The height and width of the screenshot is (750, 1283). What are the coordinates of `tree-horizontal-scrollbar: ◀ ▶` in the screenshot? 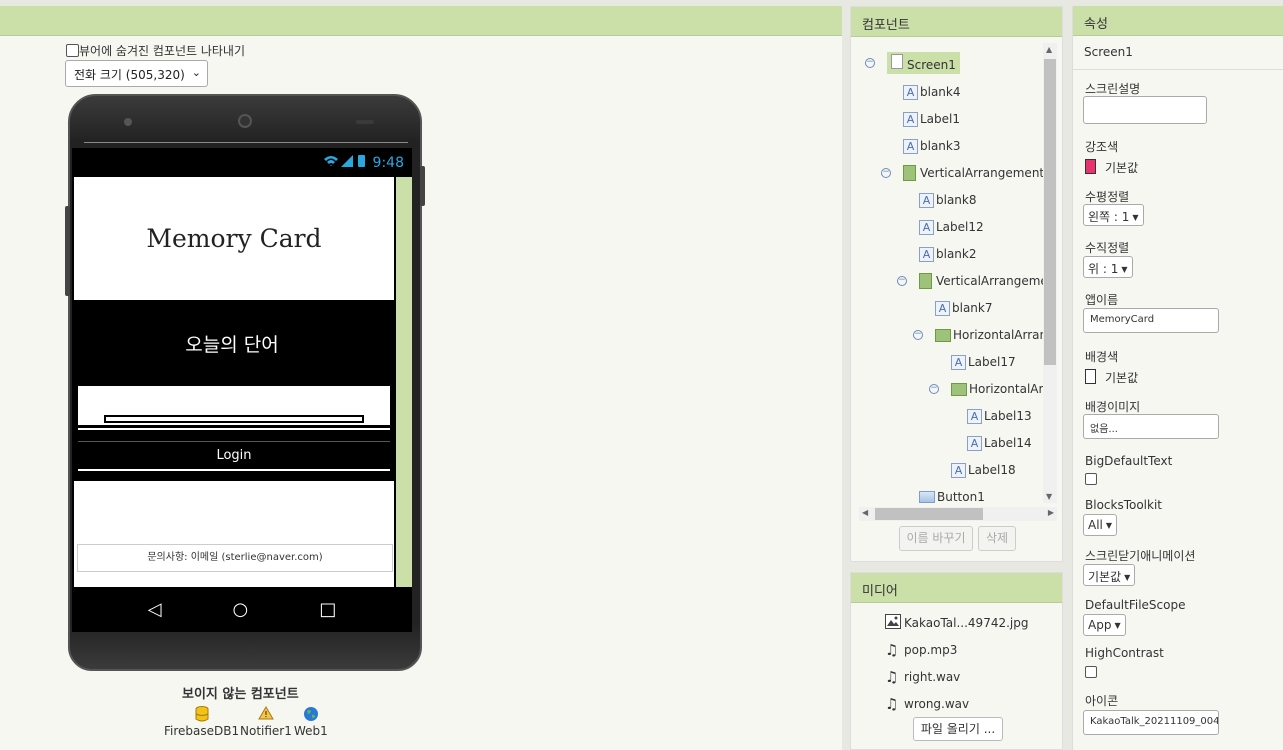 It's located at (958, 514).